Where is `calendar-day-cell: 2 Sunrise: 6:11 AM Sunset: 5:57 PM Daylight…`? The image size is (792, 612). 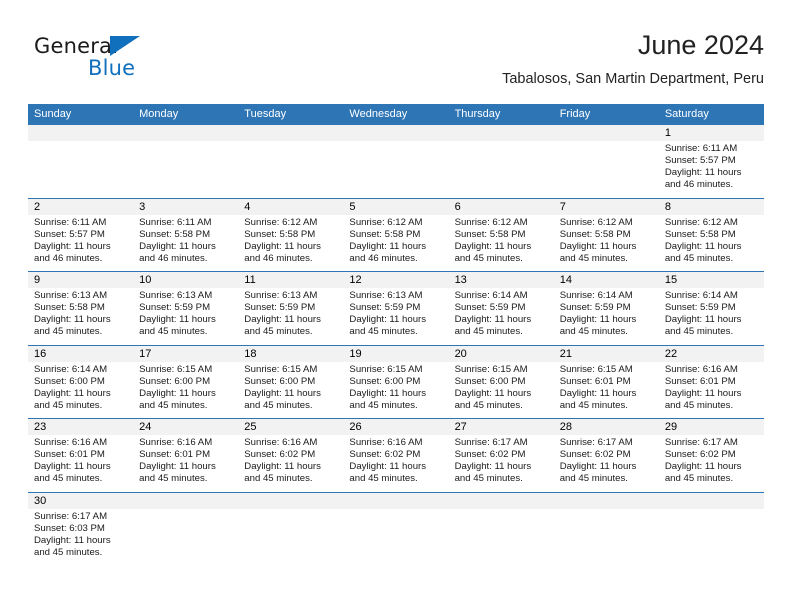 calendar-day-cell: 2 Sunrise: 6:11 AM Sunset: 5:57 PM Daylight… is located at coordinates (81, 235).